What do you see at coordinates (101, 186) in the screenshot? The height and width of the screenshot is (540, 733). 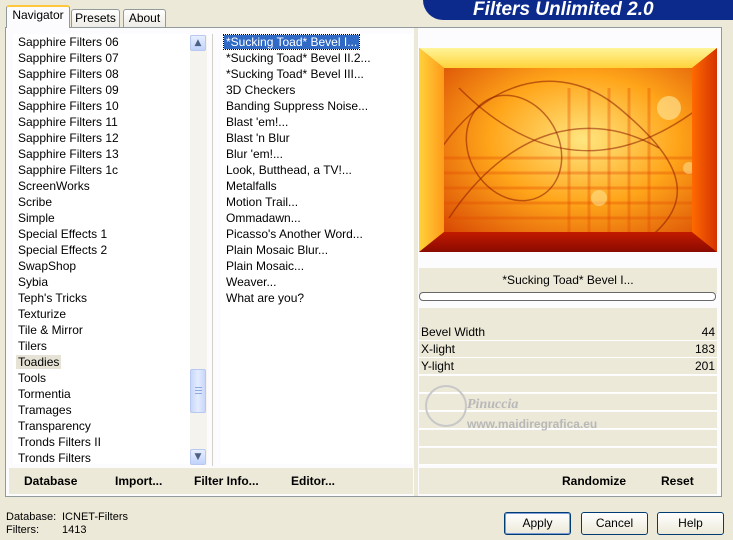 I see `category-item: ScreenWorks` at bounding box center [101, 186].